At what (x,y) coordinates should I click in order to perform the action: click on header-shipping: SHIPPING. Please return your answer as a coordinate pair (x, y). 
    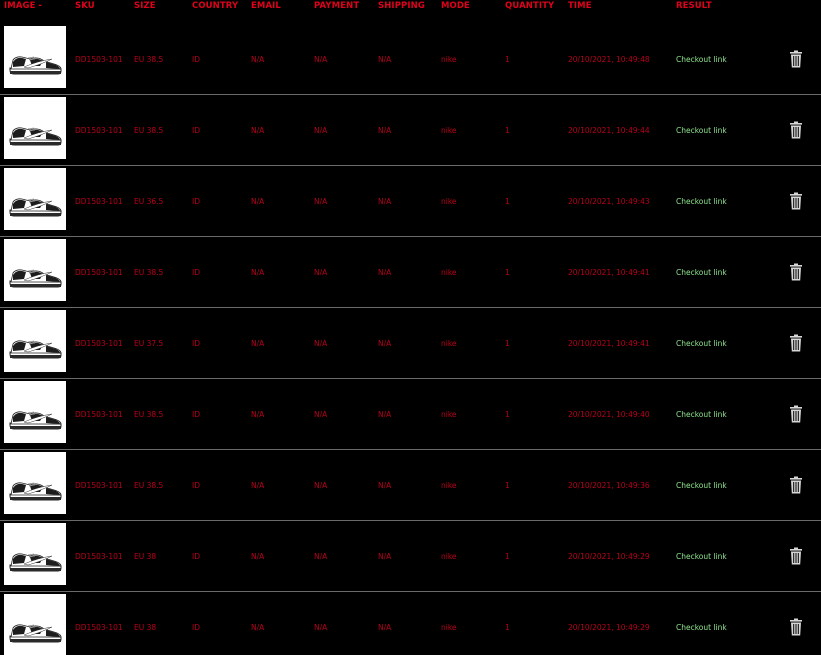
    Looking at the image, I should click on (401, 6).